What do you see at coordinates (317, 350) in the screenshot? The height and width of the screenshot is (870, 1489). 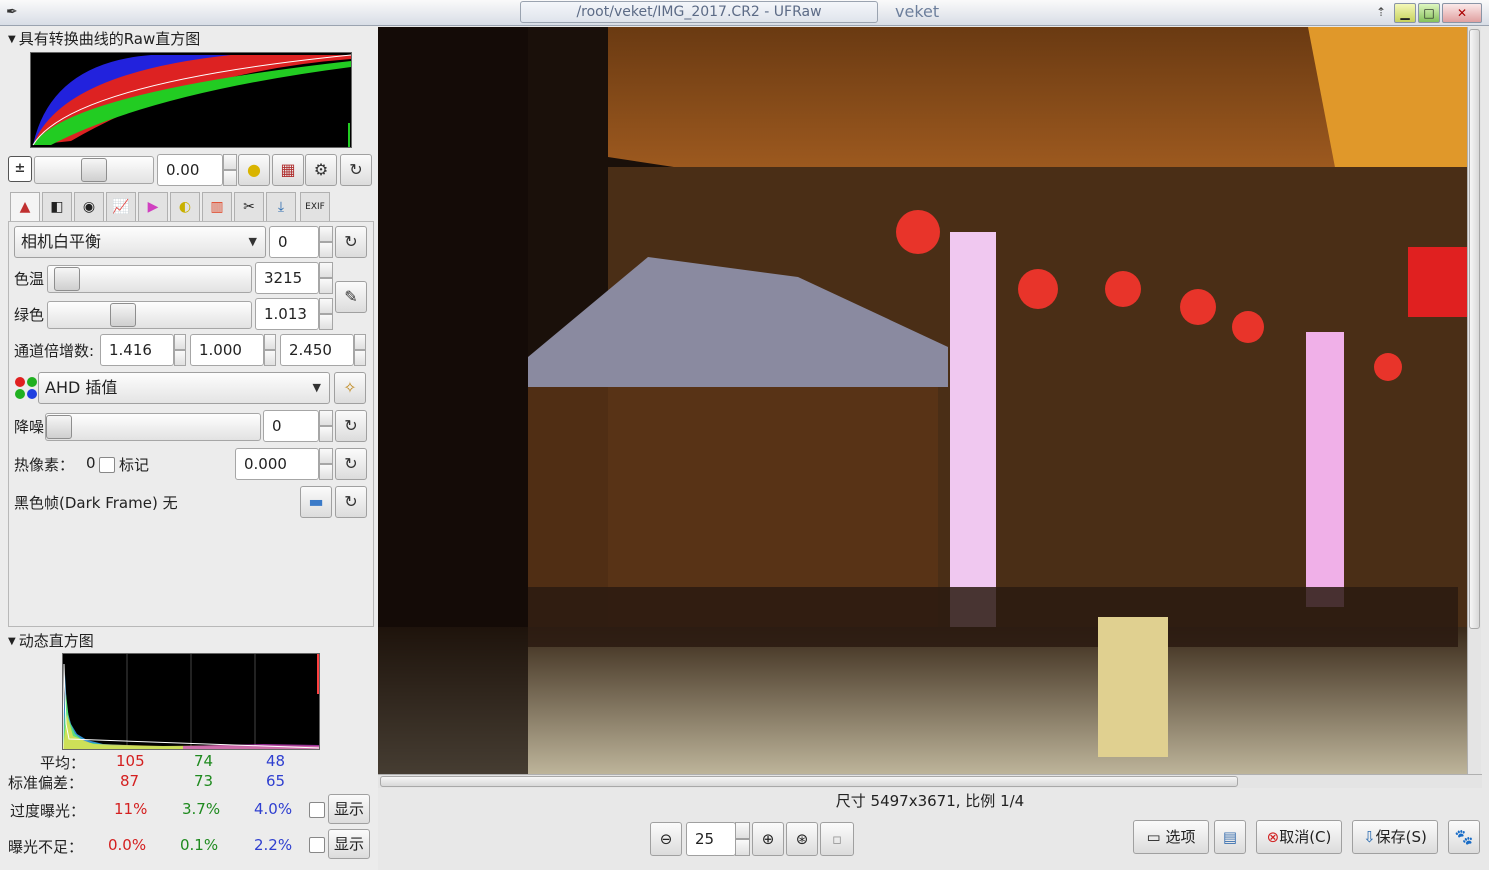 I see `channel-multiplier-blue-input: 2.450` at bounding box center [317, 350].